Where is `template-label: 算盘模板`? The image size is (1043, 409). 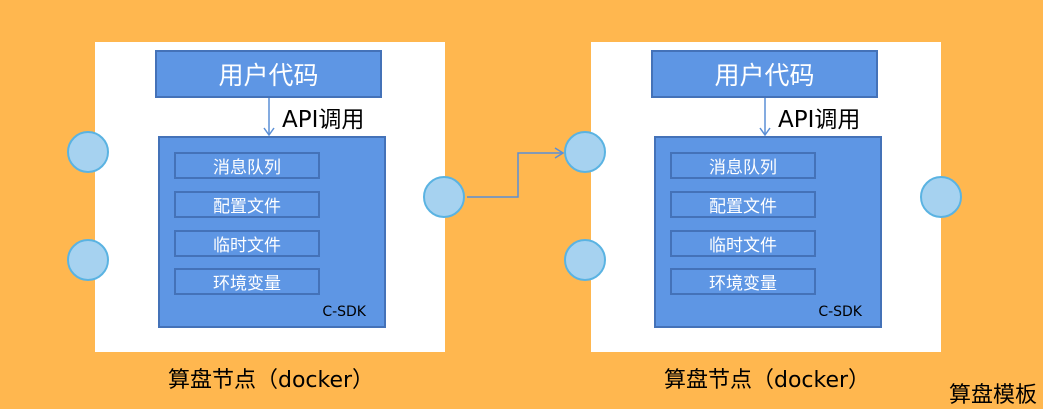
template-label: 算盘模板 is located at coordinates (992, 395).